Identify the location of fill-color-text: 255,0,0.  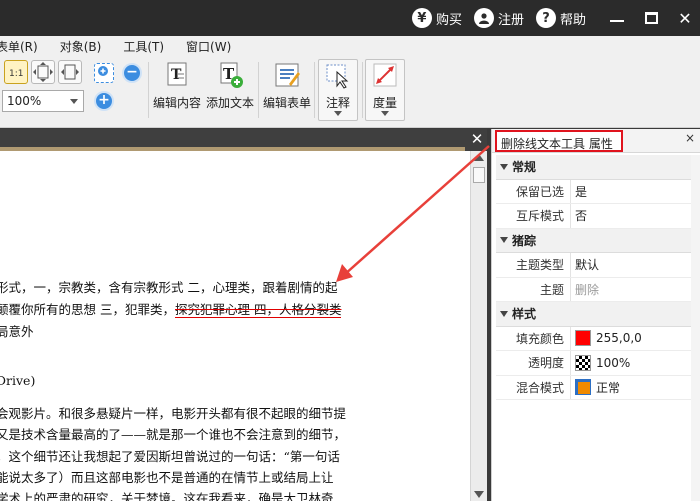
(619, 338).